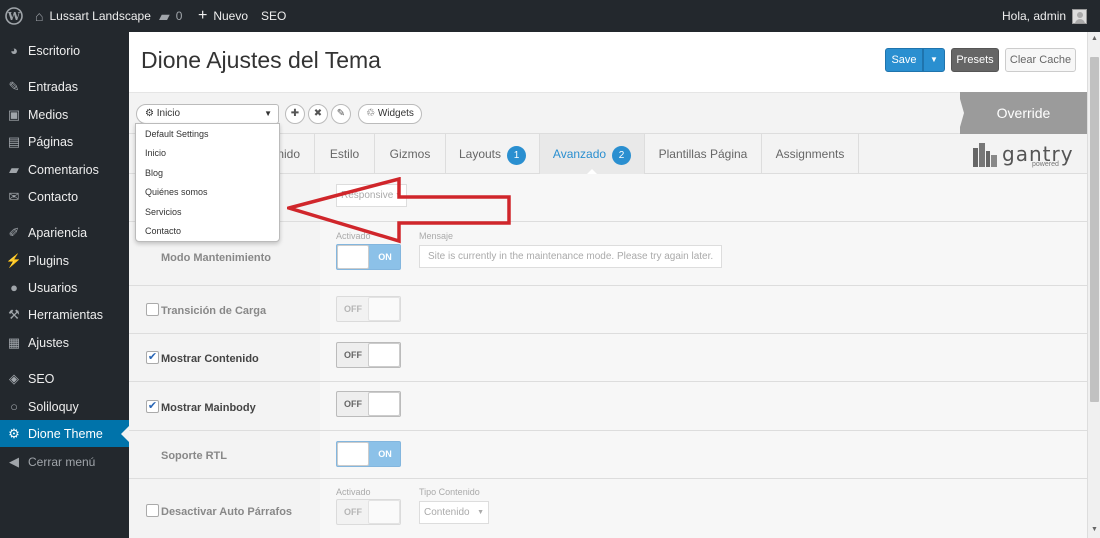 Image resolution: width=1100 pixels, height=538 pixels. What do you see at coordinates (295, 114) in the screenshot?
I see `add-preset-icon: ✚` at bounding box center [295, 114].